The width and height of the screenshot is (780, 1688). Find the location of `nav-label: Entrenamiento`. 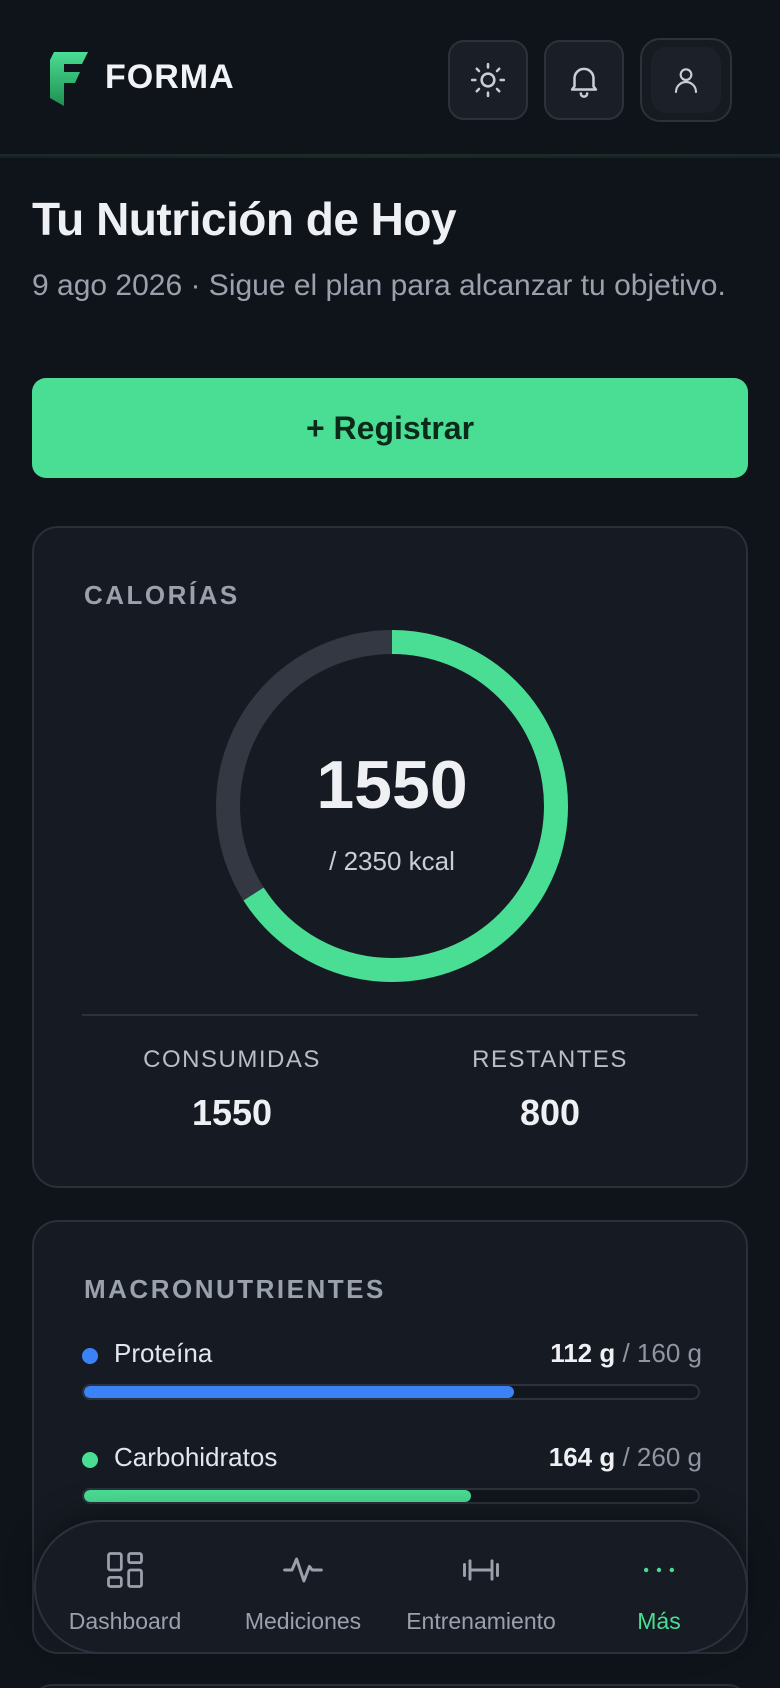

nav-label: Entrenamiento is located at coordinates (481, 1621).